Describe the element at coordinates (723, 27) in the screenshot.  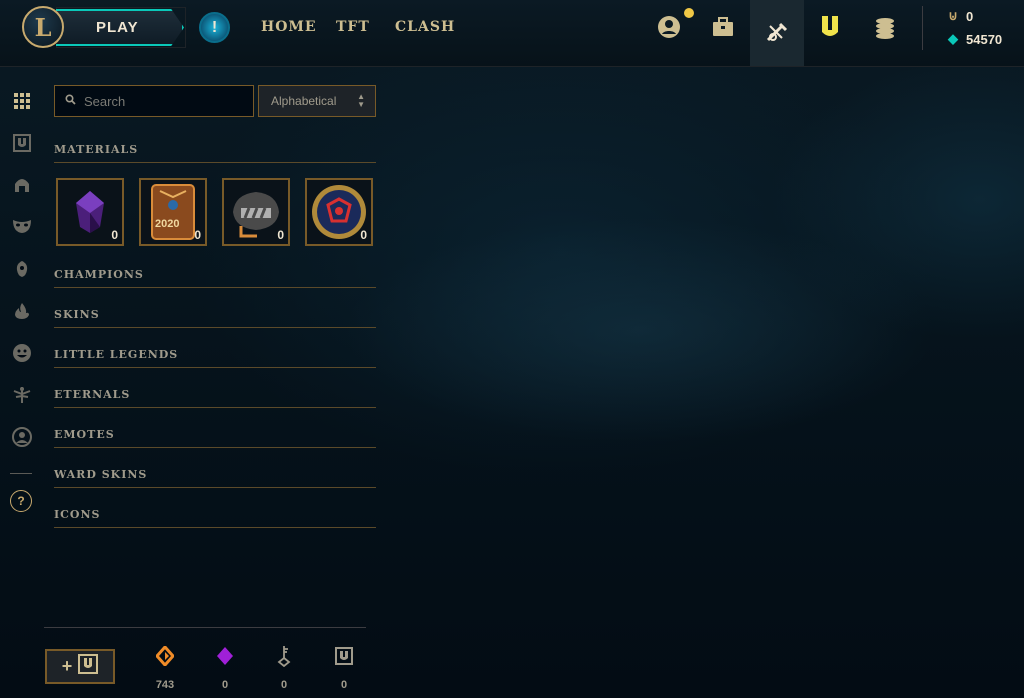
I see `collection-icon` at that location.